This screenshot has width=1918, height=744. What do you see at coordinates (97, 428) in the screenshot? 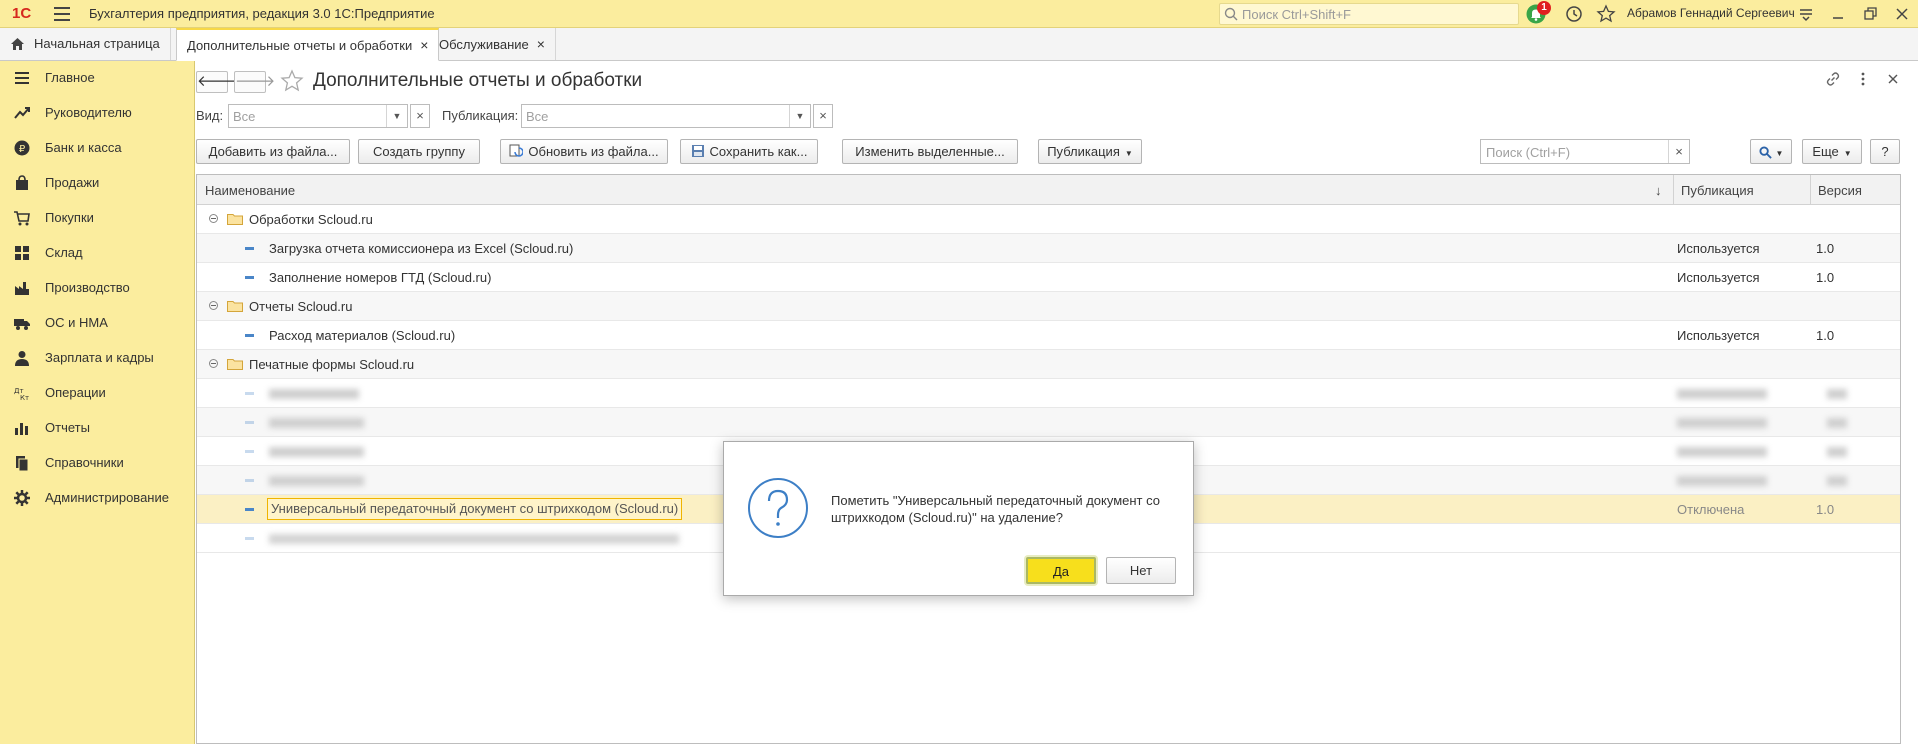
I see `sidebar-item-reports: Отчеты` at bounding box center [97, 428].